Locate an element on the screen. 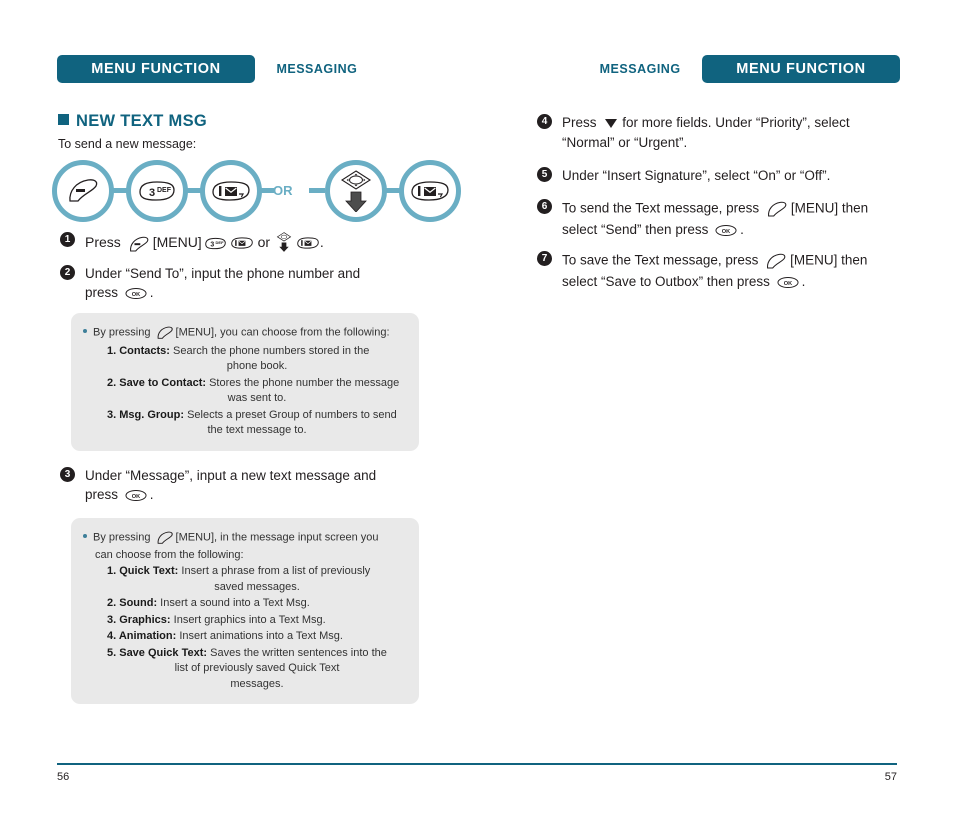 This screenshot has height=824, width=954. note2-item-3-body: Insert graphics into a Text Msg. is located at coordinates (249, 619).